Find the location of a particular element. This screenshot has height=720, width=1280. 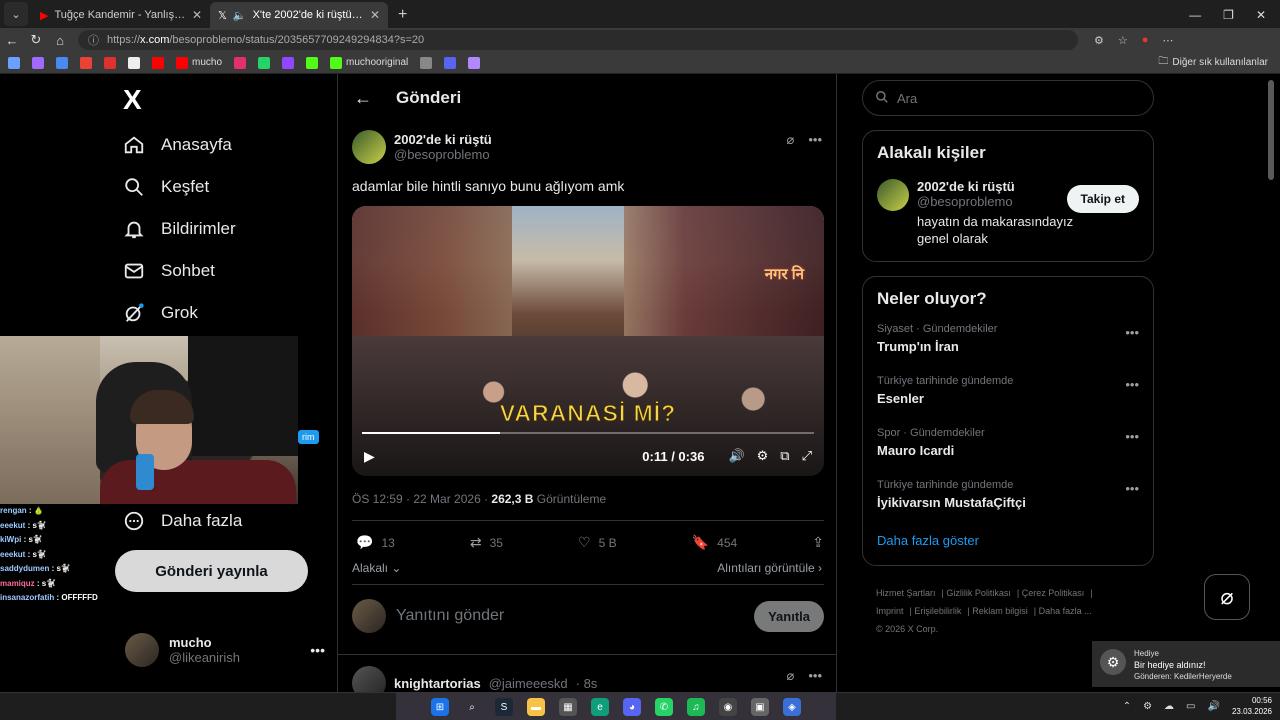

nav-home: Anasayfa is located at coordinates (177, 145).